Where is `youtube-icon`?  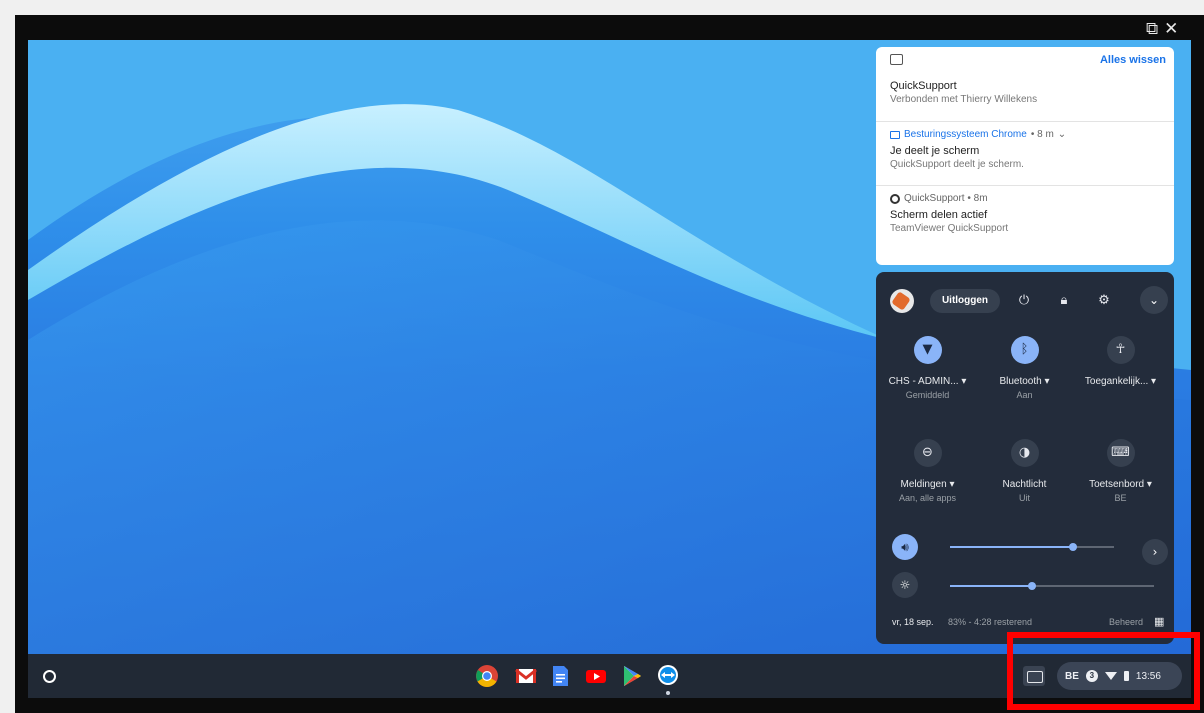 youtube-icon is located at coordinates (596, 676).